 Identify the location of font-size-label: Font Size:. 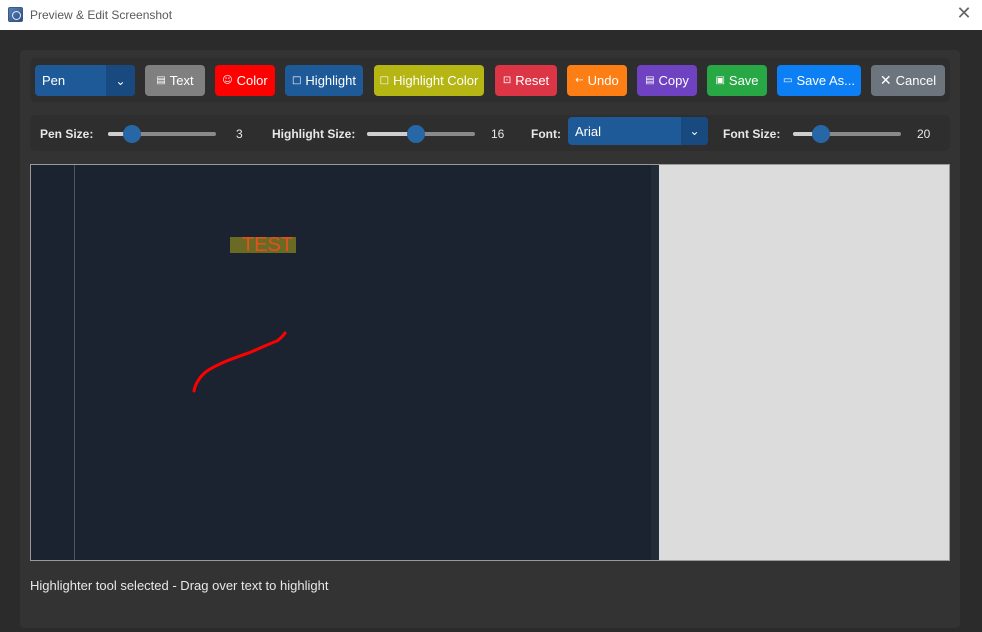
(752, 134).